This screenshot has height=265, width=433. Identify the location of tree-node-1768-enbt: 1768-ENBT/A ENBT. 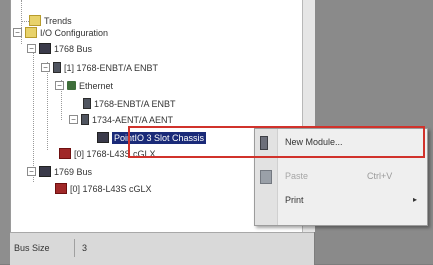
(129, 103).